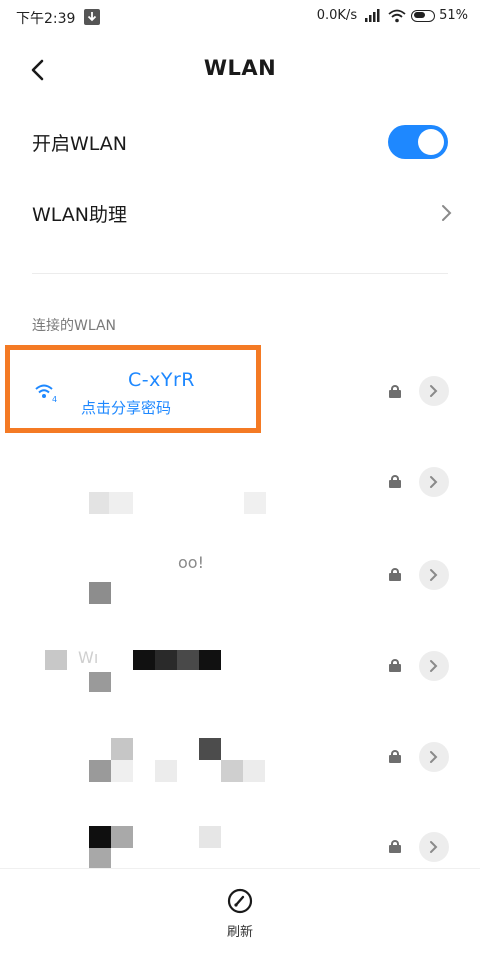  What do you see at coordinates (74, 326) in the screenshot?
I see `connected-wlan-section-label: 连接的WLAN` at bounding box center [74, 326].